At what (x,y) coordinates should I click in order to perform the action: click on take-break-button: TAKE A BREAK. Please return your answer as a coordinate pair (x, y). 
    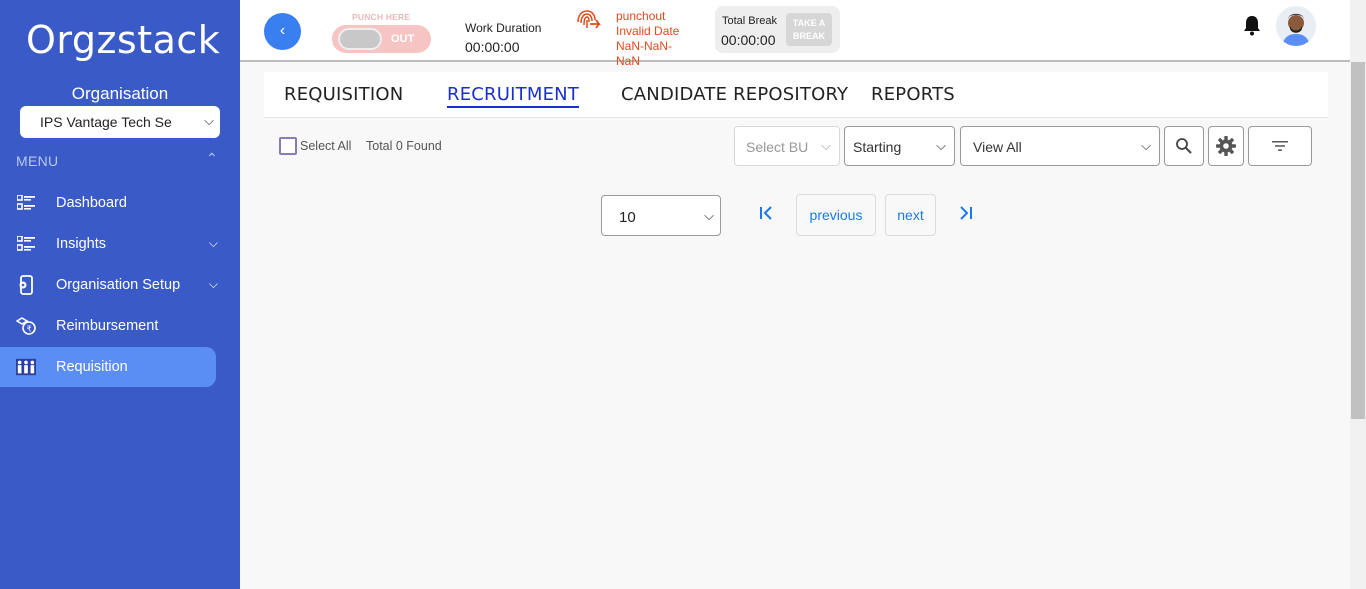
    Looking at the image, I should click on (809, 29).